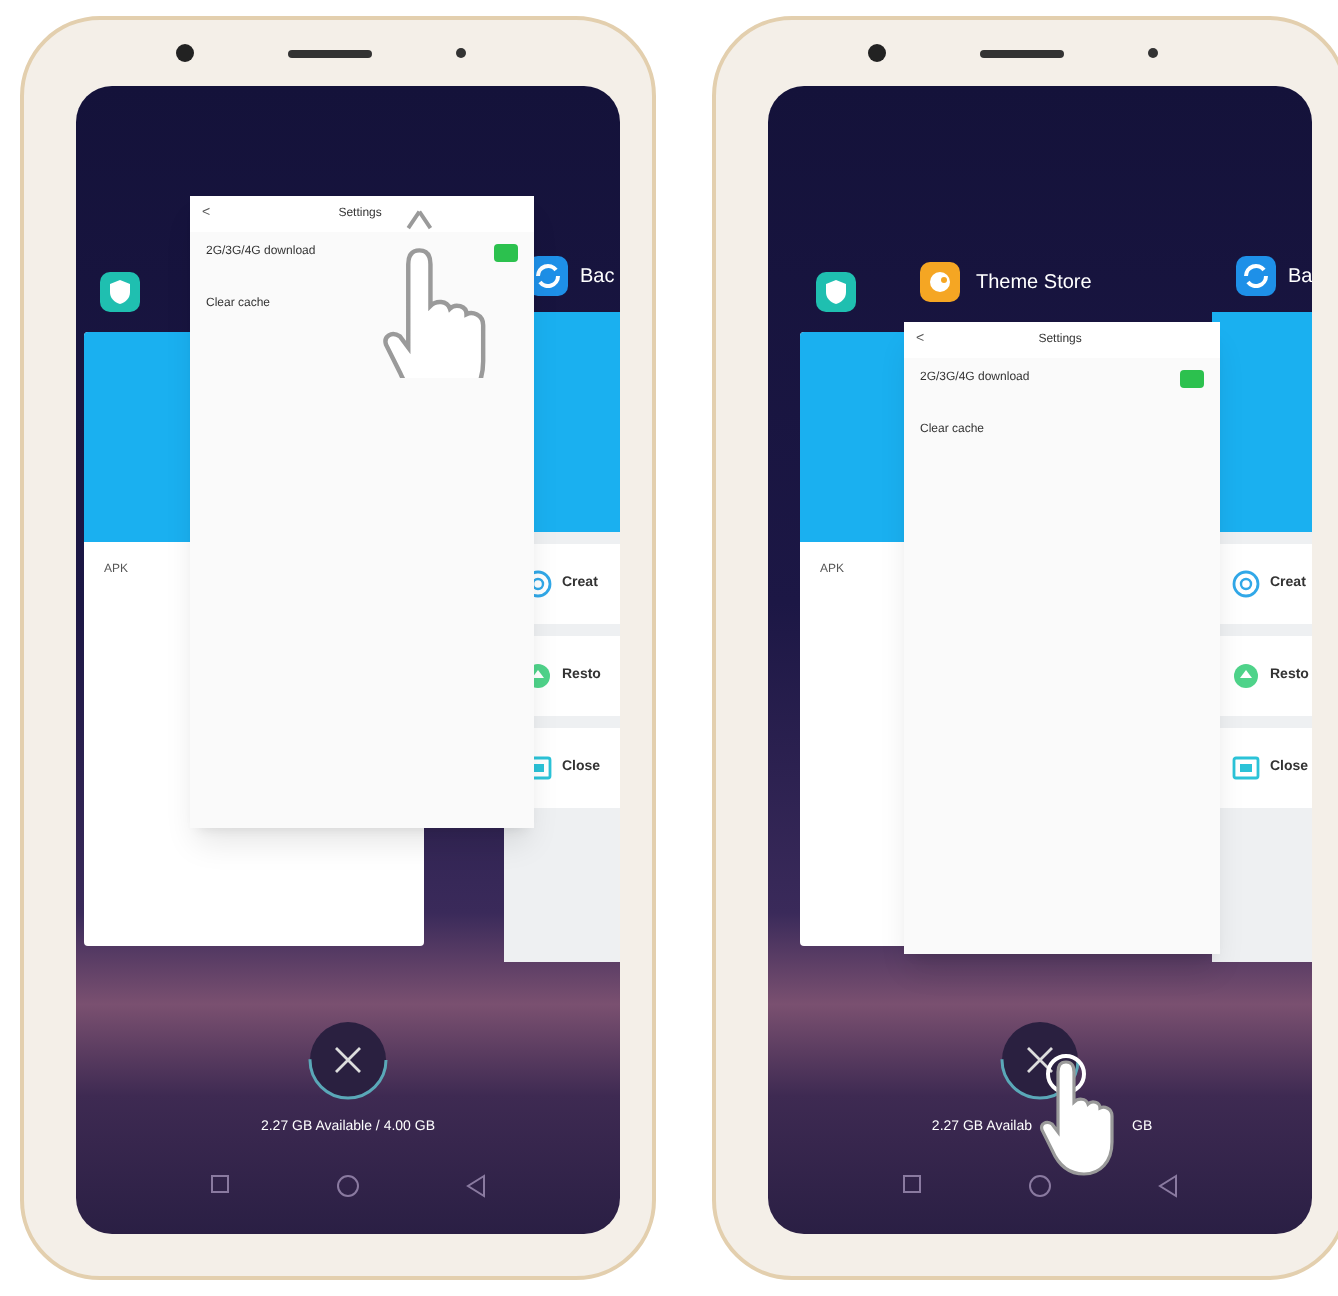 The height and width of the screenshot is (1296, 1338). Describe the element at coordinates (1256, 276) in the screenshot. I see `sync-icon` at that location.